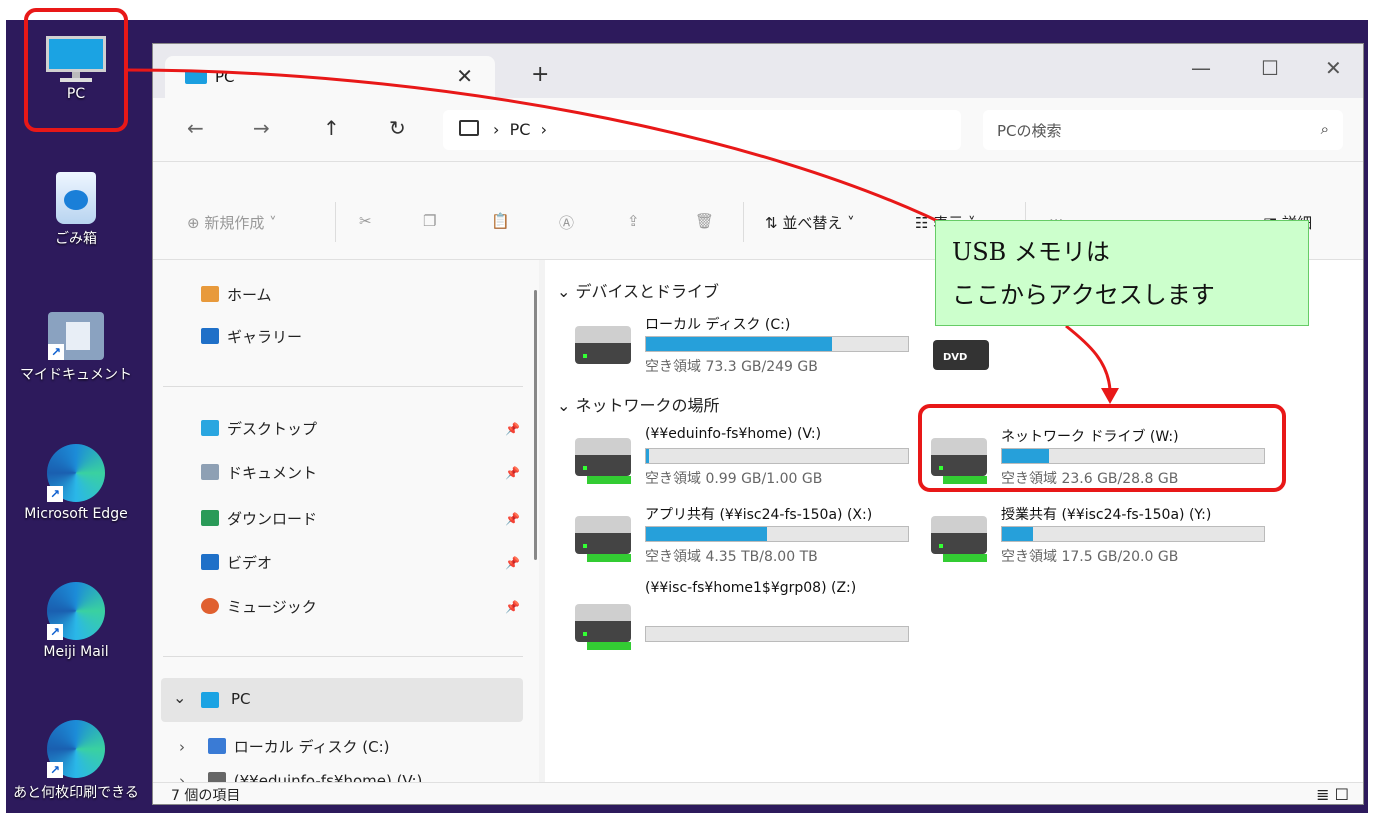  I want to click on cut-icon: ✂, so click(365, 221).